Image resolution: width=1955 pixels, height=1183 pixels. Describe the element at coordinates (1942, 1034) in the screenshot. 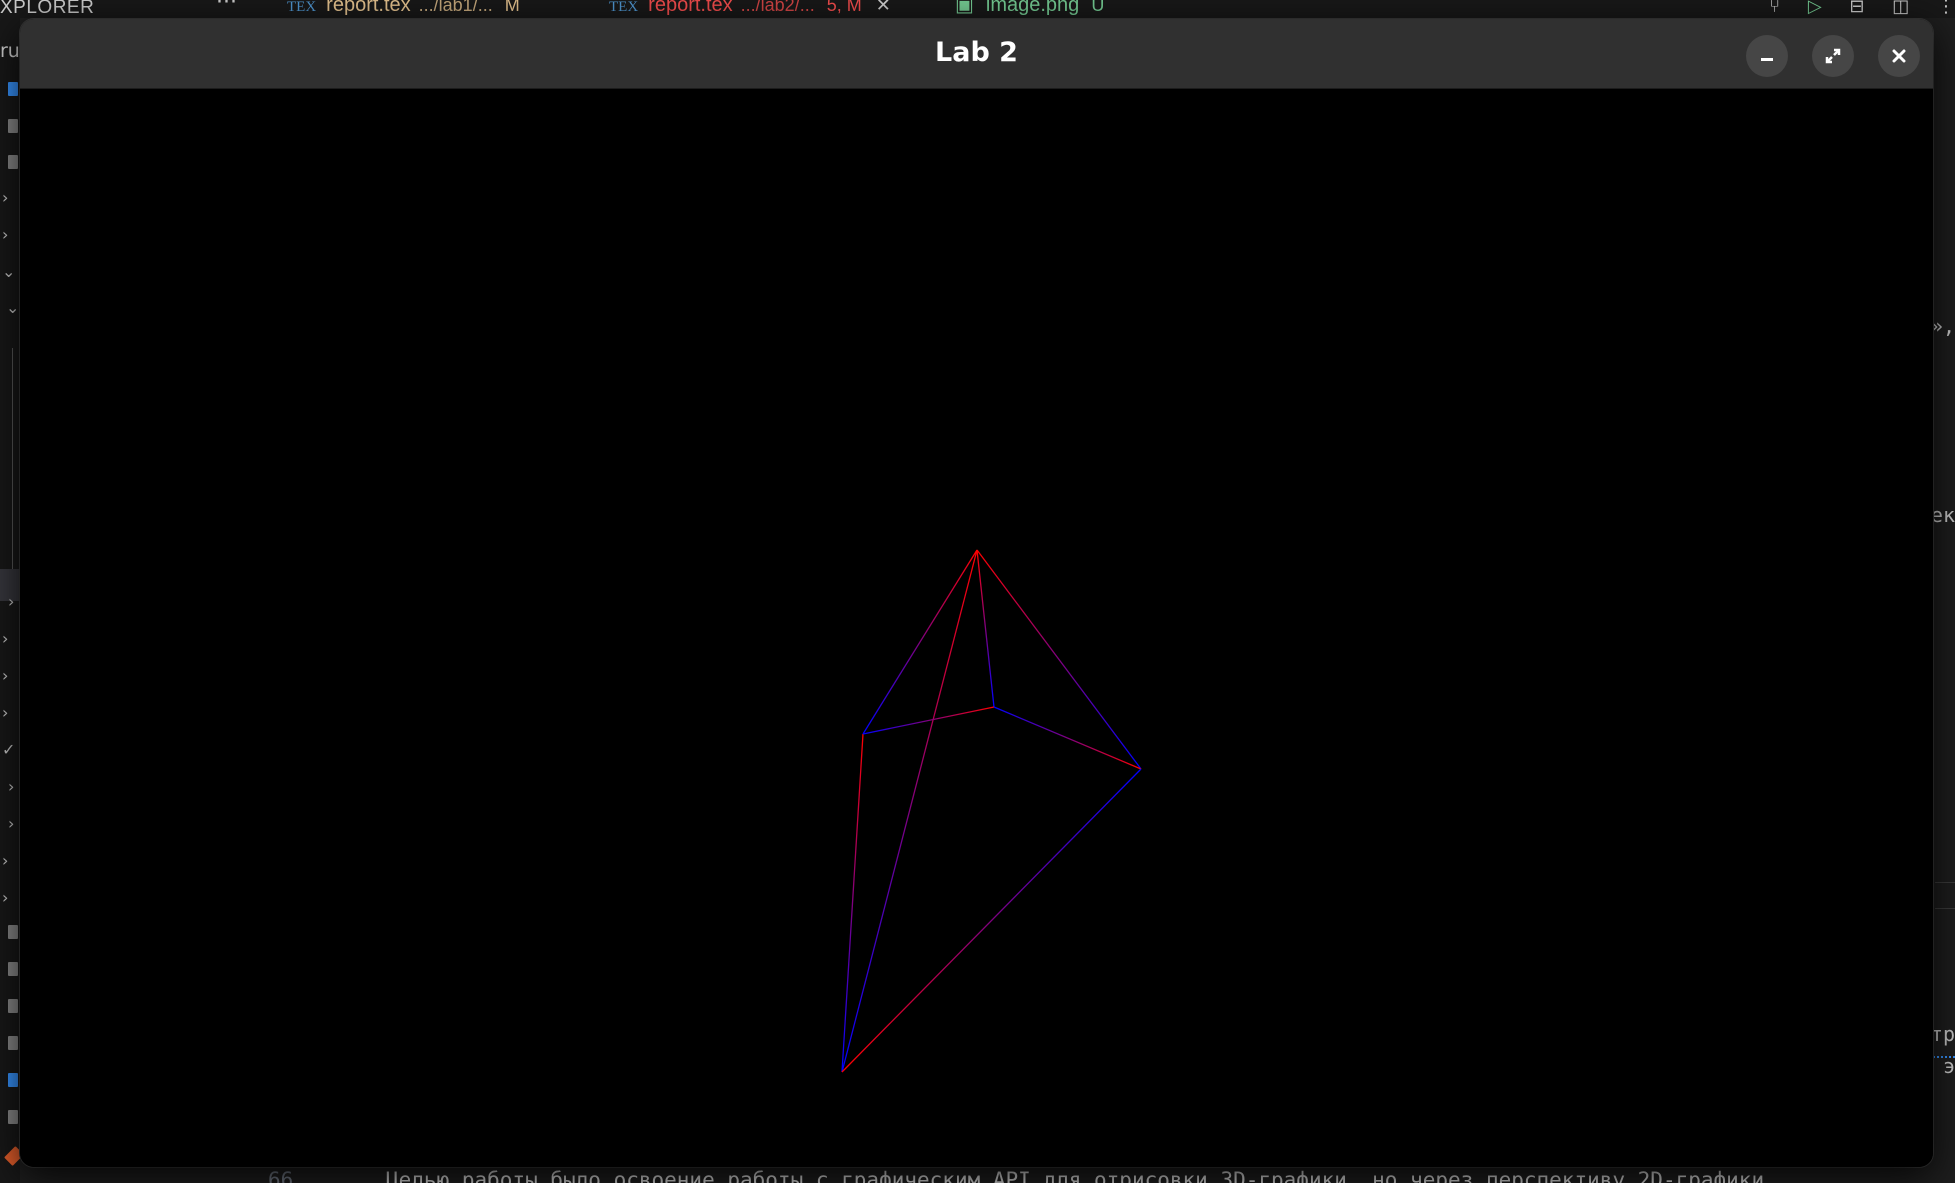

I see `text-fragment: тр` at that location.